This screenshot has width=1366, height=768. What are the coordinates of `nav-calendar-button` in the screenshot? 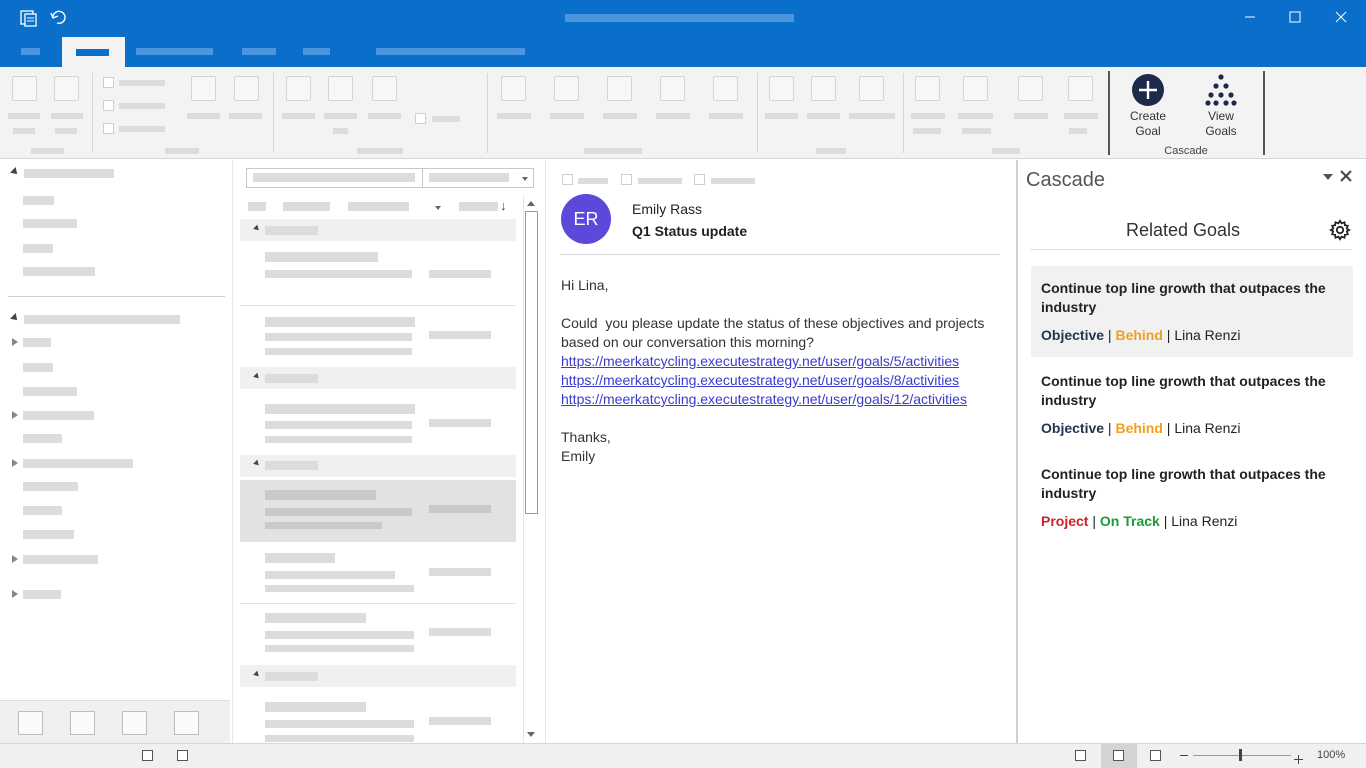 It's located at (82, 723).